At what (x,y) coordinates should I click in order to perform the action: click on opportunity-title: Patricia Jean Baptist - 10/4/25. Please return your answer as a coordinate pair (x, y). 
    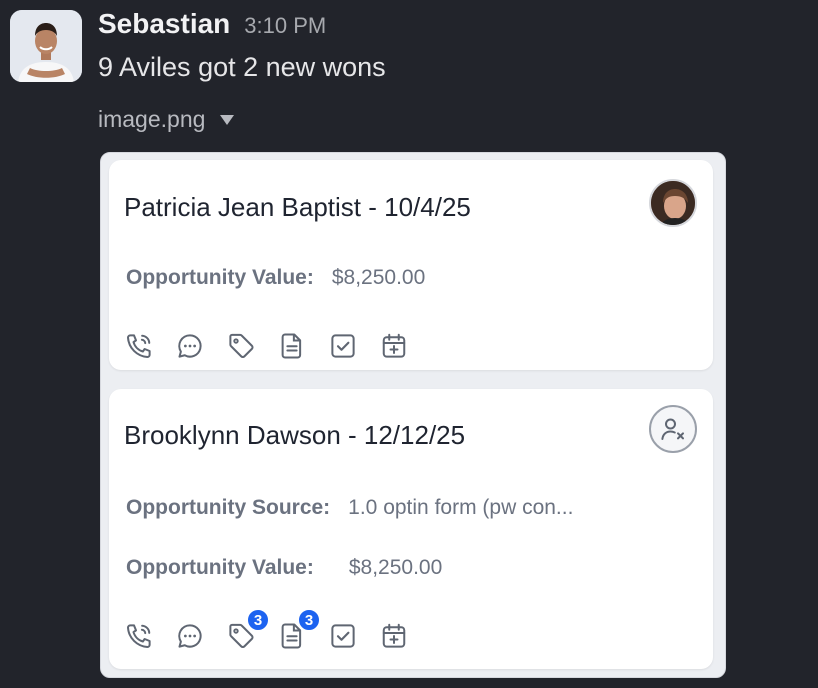
    Looking at the image, I should click on (297, 207).